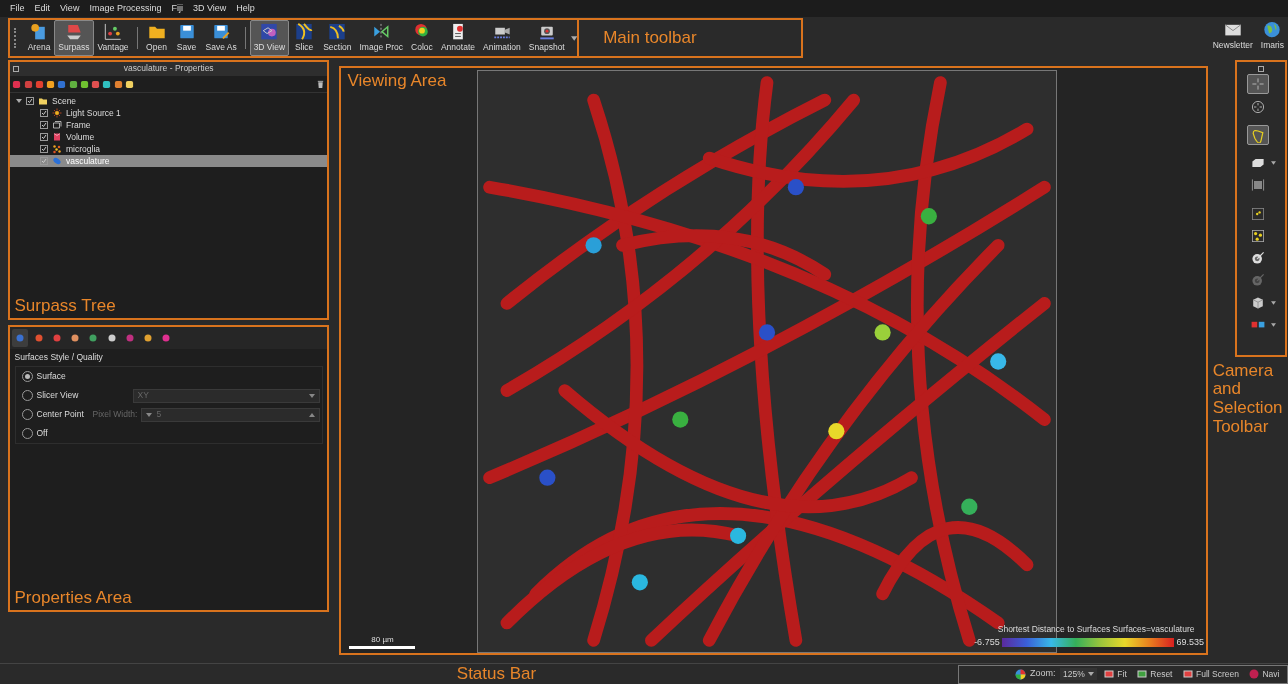  I want to click on circle-icon, so click(1254, 674).